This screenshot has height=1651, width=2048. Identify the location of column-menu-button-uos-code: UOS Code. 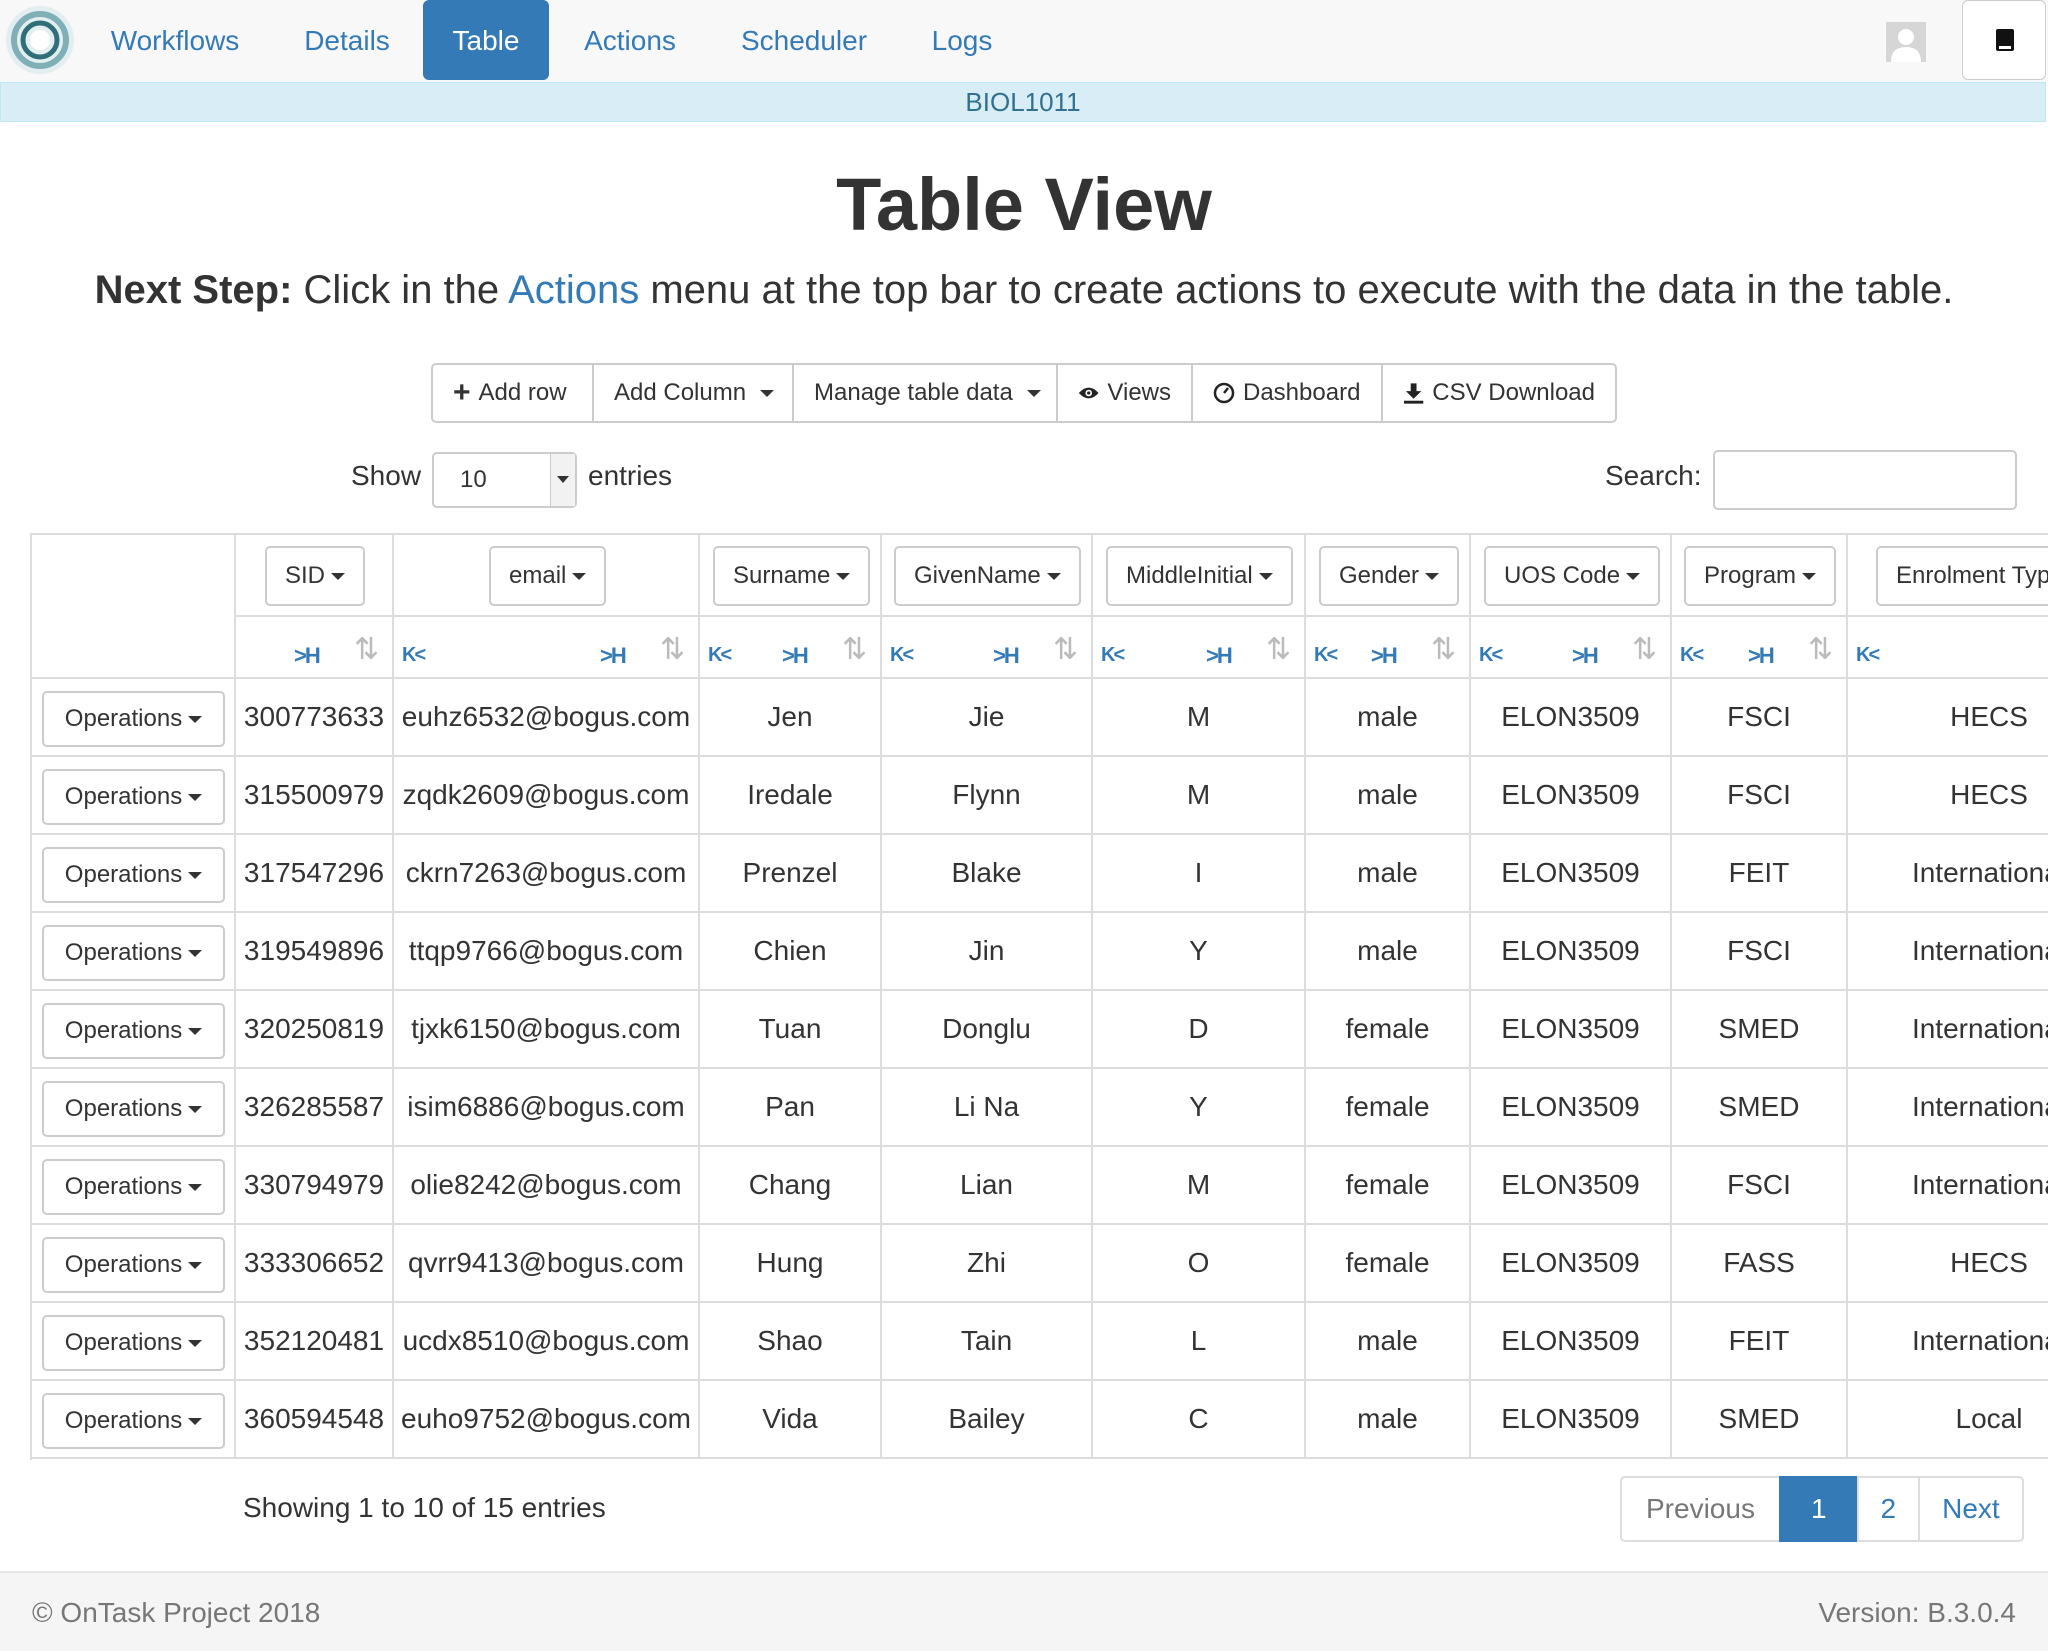
(1572, 576).